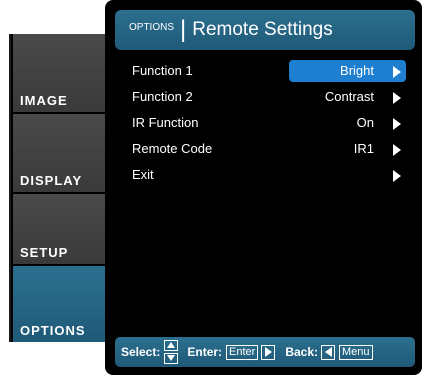  What do you see at coordinates (53, 330) in the screenshot?
I see `tab-options-label: OPTIONS` at bounding box center [53, 330].